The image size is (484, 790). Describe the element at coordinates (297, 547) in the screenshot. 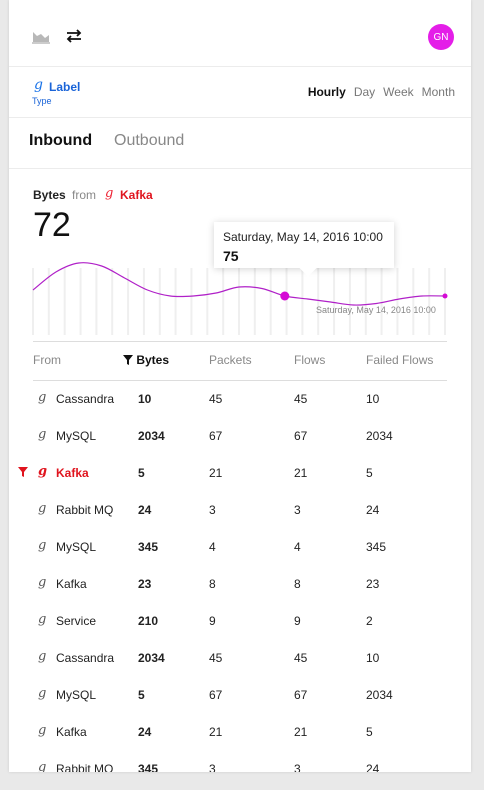

I see `cell-flows: 4` at that location.